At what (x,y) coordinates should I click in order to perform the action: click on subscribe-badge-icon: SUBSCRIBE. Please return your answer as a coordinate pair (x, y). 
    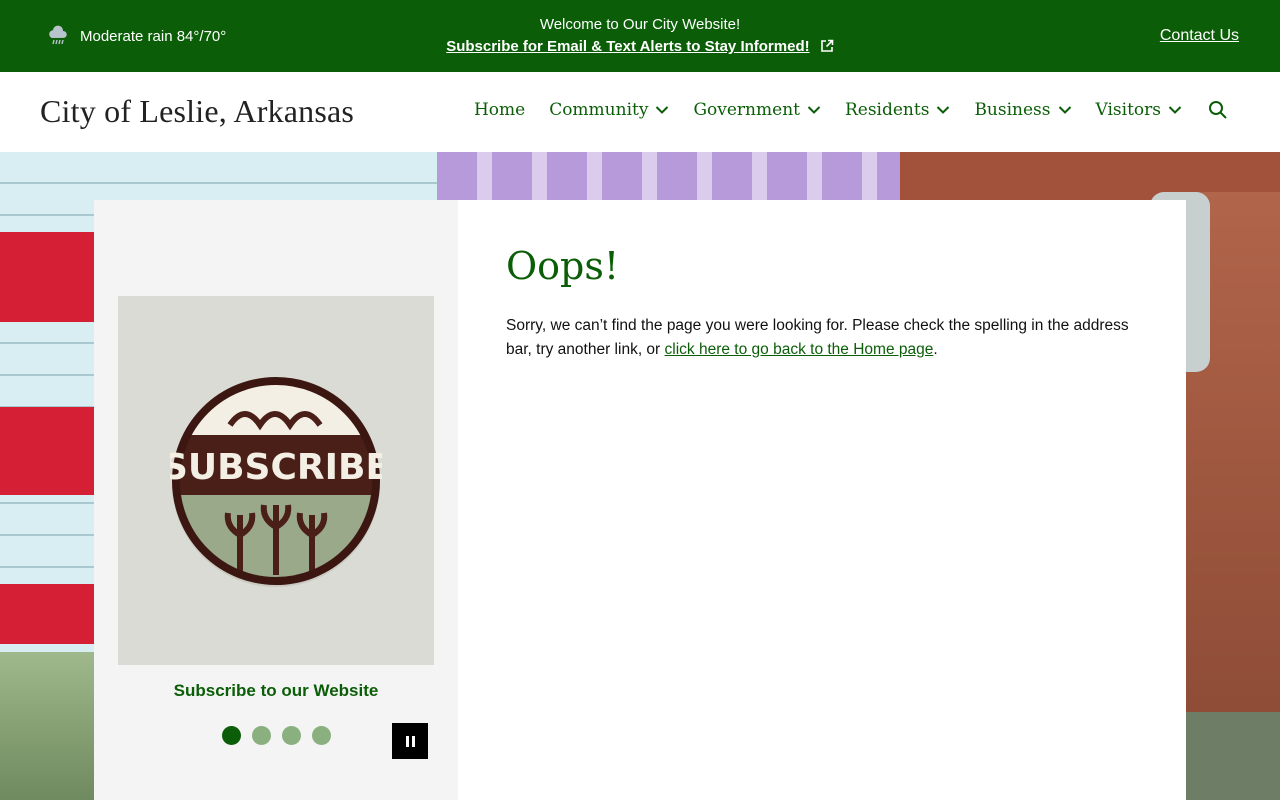
    Looking at the image, I should click on (276, 481).